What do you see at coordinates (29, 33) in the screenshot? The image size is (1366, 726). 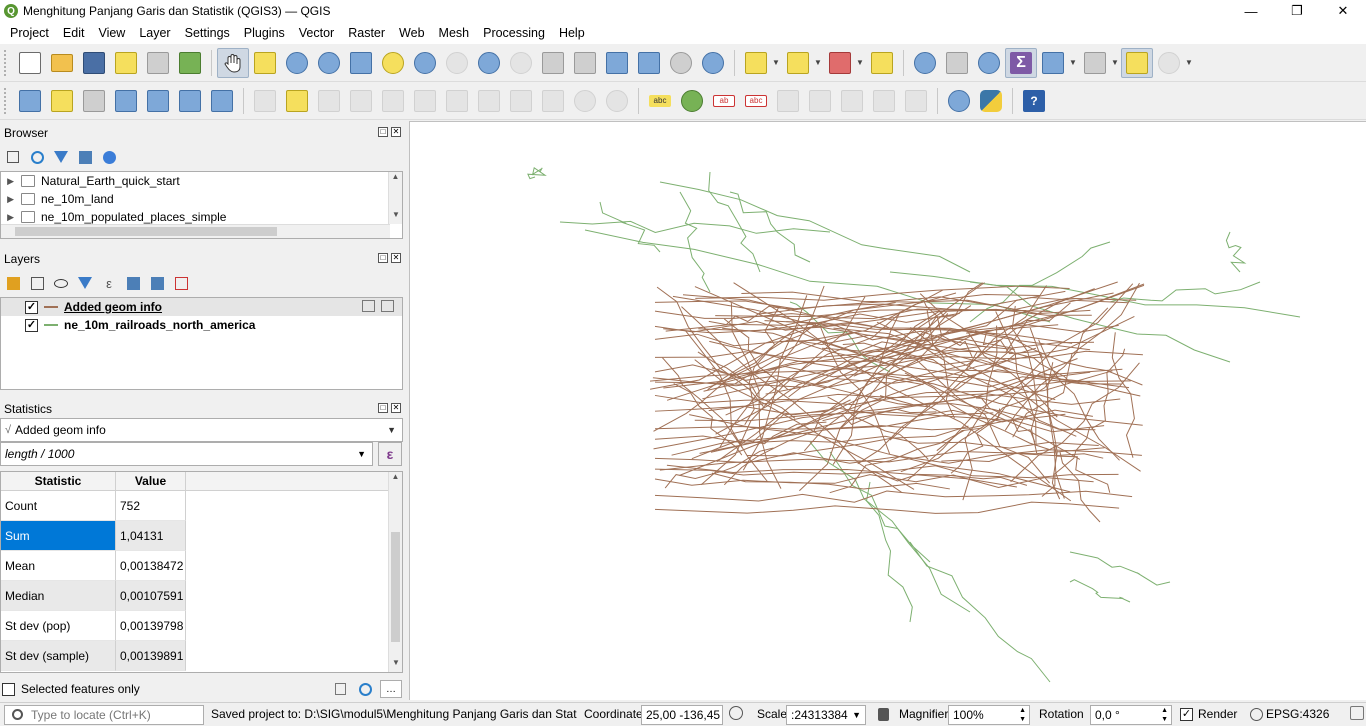 I see `menu-project: Project` at bounding box center [29, 33].